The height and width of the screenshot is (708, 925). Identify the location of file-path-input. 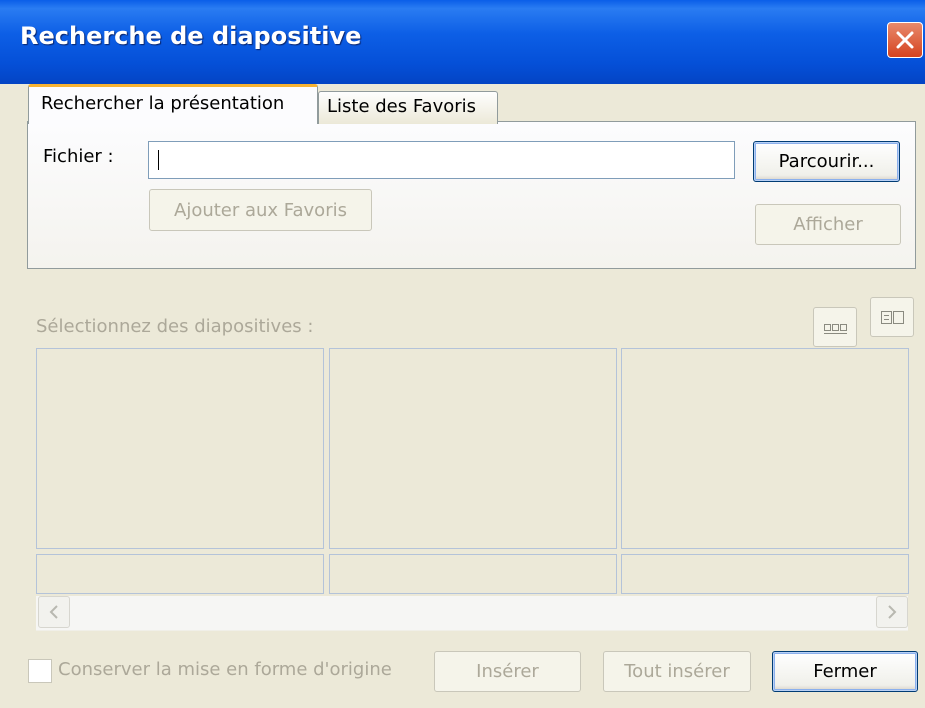
(441, 160).